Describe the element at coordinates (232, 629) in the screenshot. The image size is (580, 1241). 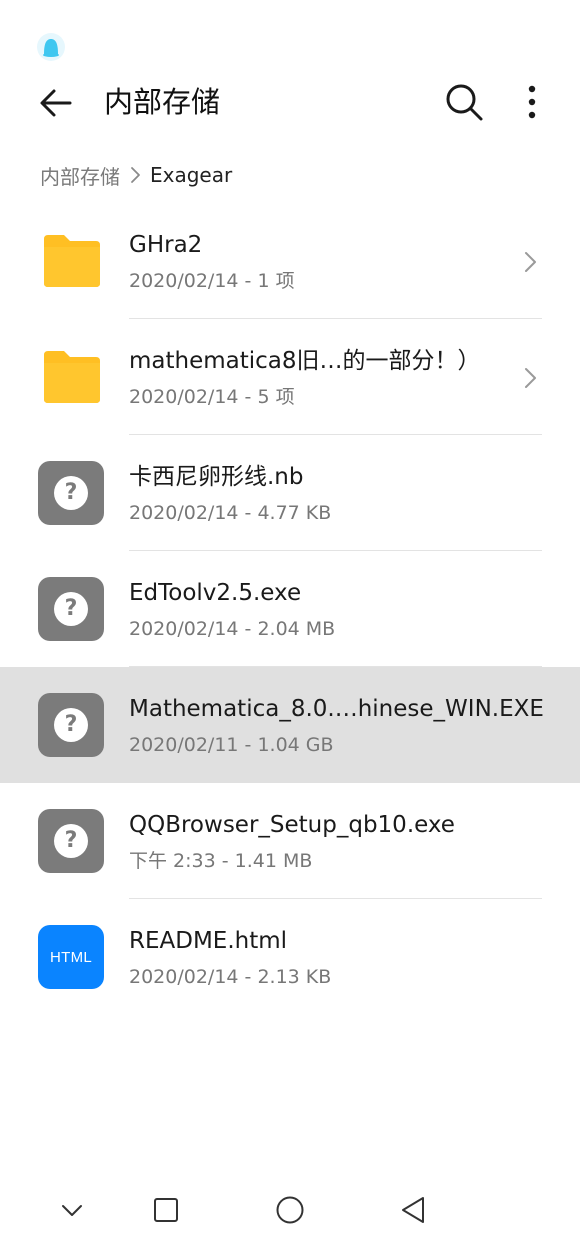
I see `file-meta: 2020/02/14 - 2.04 MB` at that location.